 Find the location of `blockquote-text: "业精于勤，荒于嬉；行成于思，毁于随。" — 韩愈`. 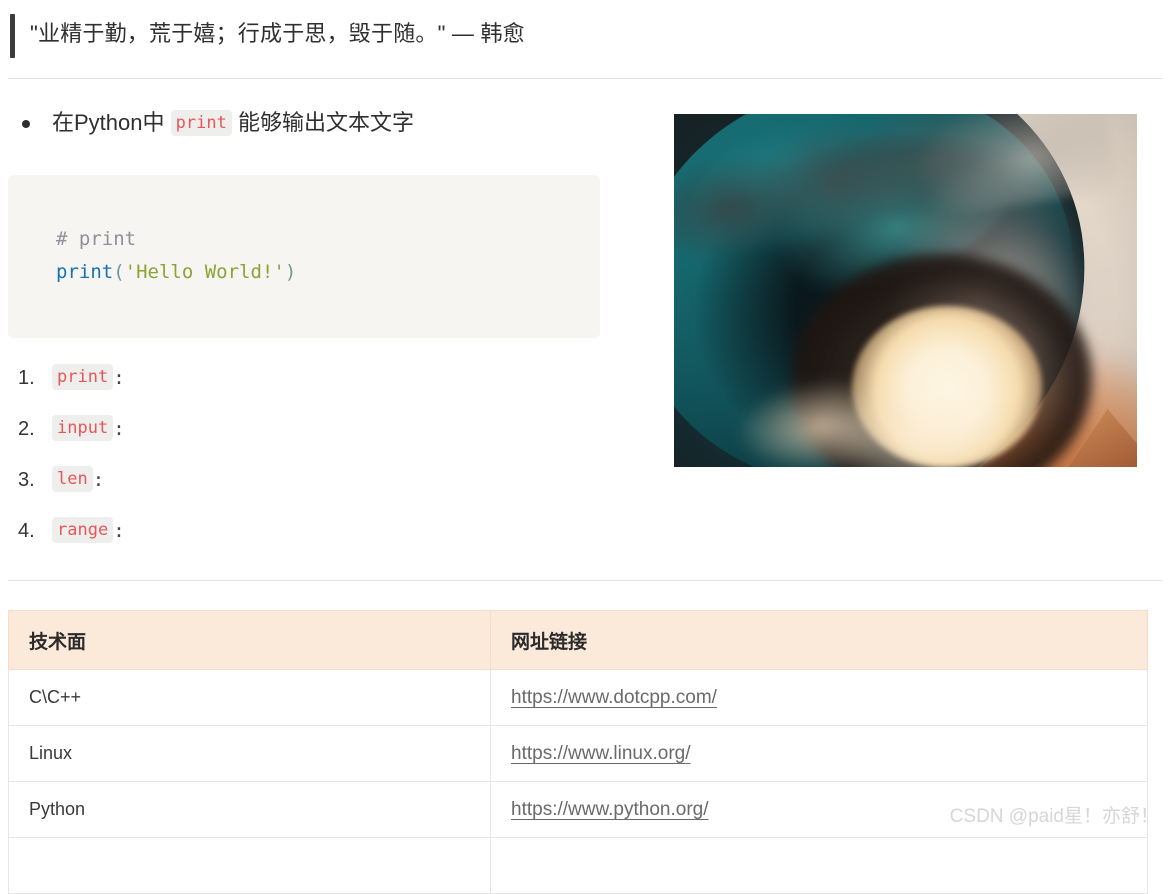

blockquote-text: "业精于勤，荒于嬉；行成于思，毁于随。" — 韩愈 is located at coordinates (277, 33).